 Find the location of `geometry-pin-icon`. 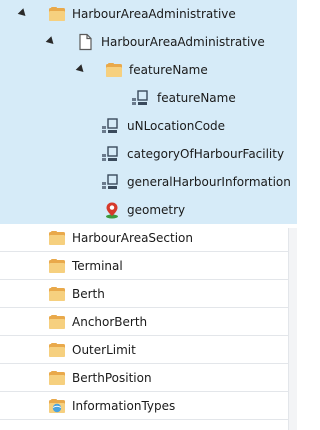

geometry-pin-icon is located at coordinates (112, 210).